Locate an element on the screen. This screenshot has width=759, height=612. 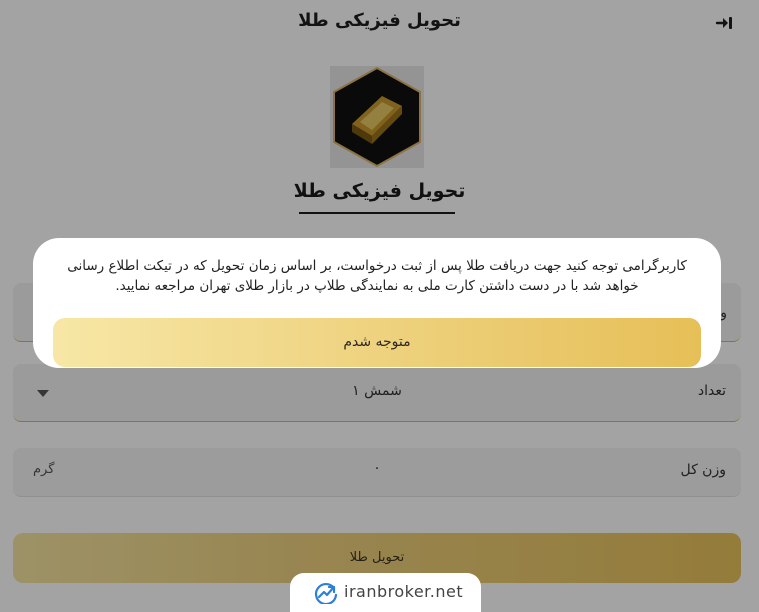
trend-chart-icon is located at coordinates (326, 593).